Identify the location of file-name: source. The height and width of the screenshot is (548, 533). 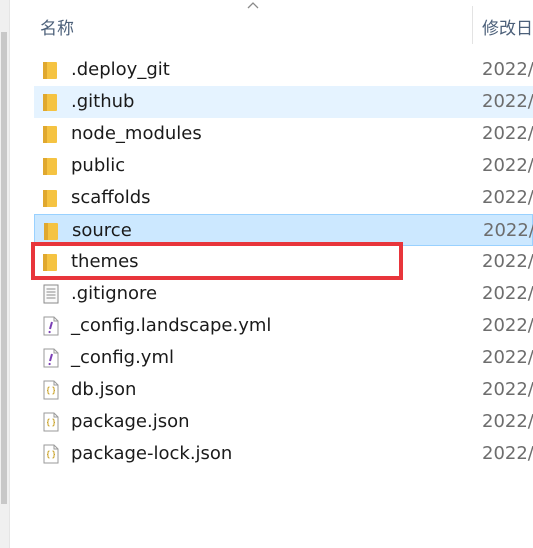
(102, 230).